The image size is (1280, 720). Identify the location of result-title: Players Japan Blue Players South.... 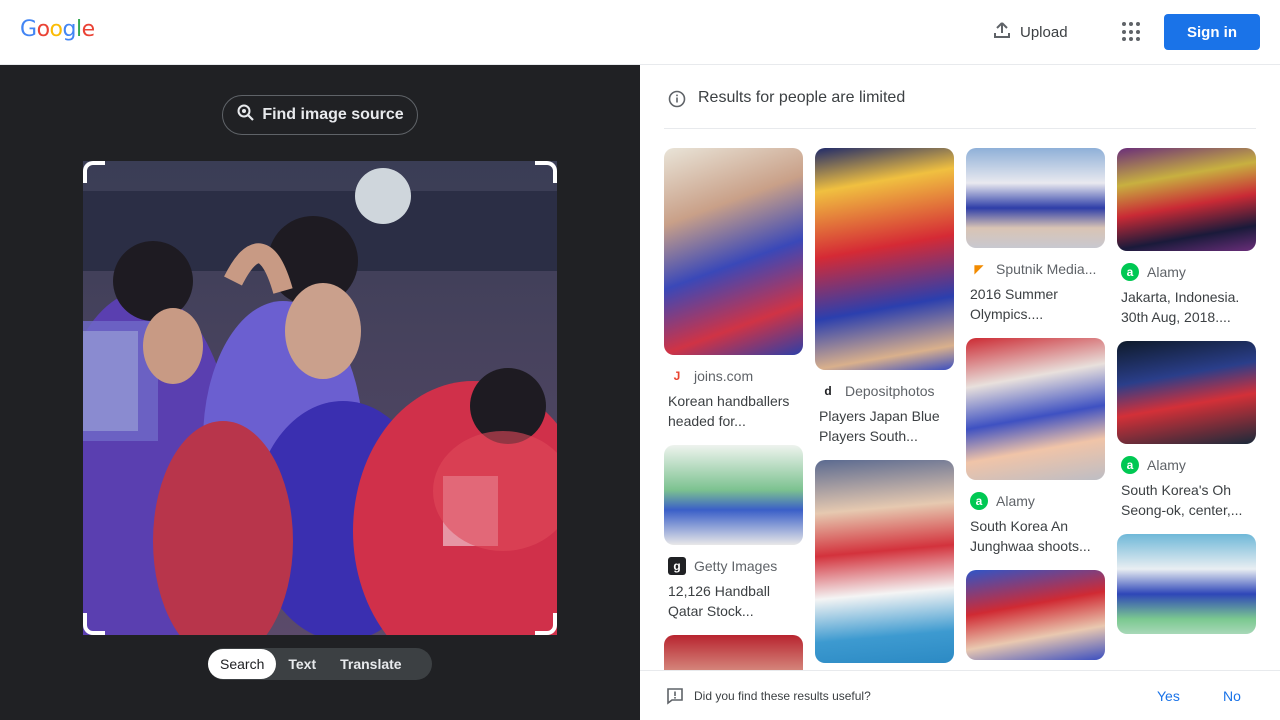
(884, 426).